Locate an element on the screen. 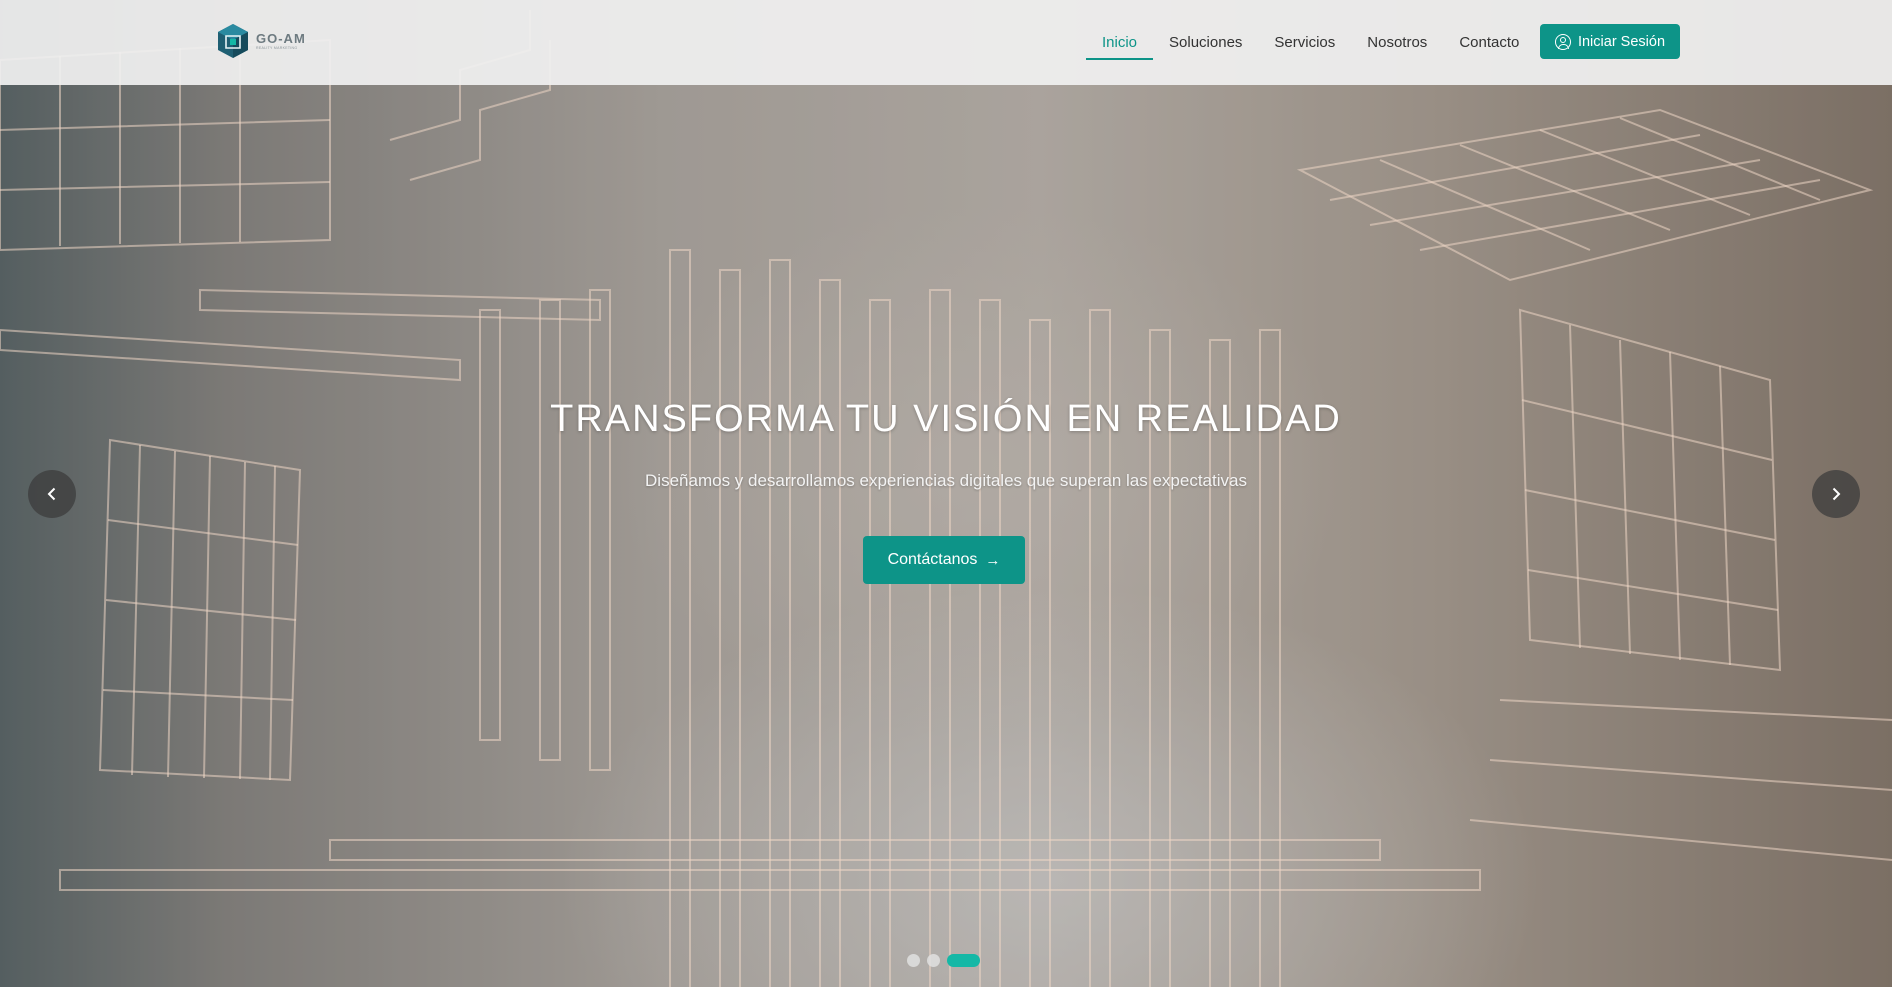 The width and height of the screenshot is (1892, 987). brand-name: GO-AM is located at coordinates (281, 38).